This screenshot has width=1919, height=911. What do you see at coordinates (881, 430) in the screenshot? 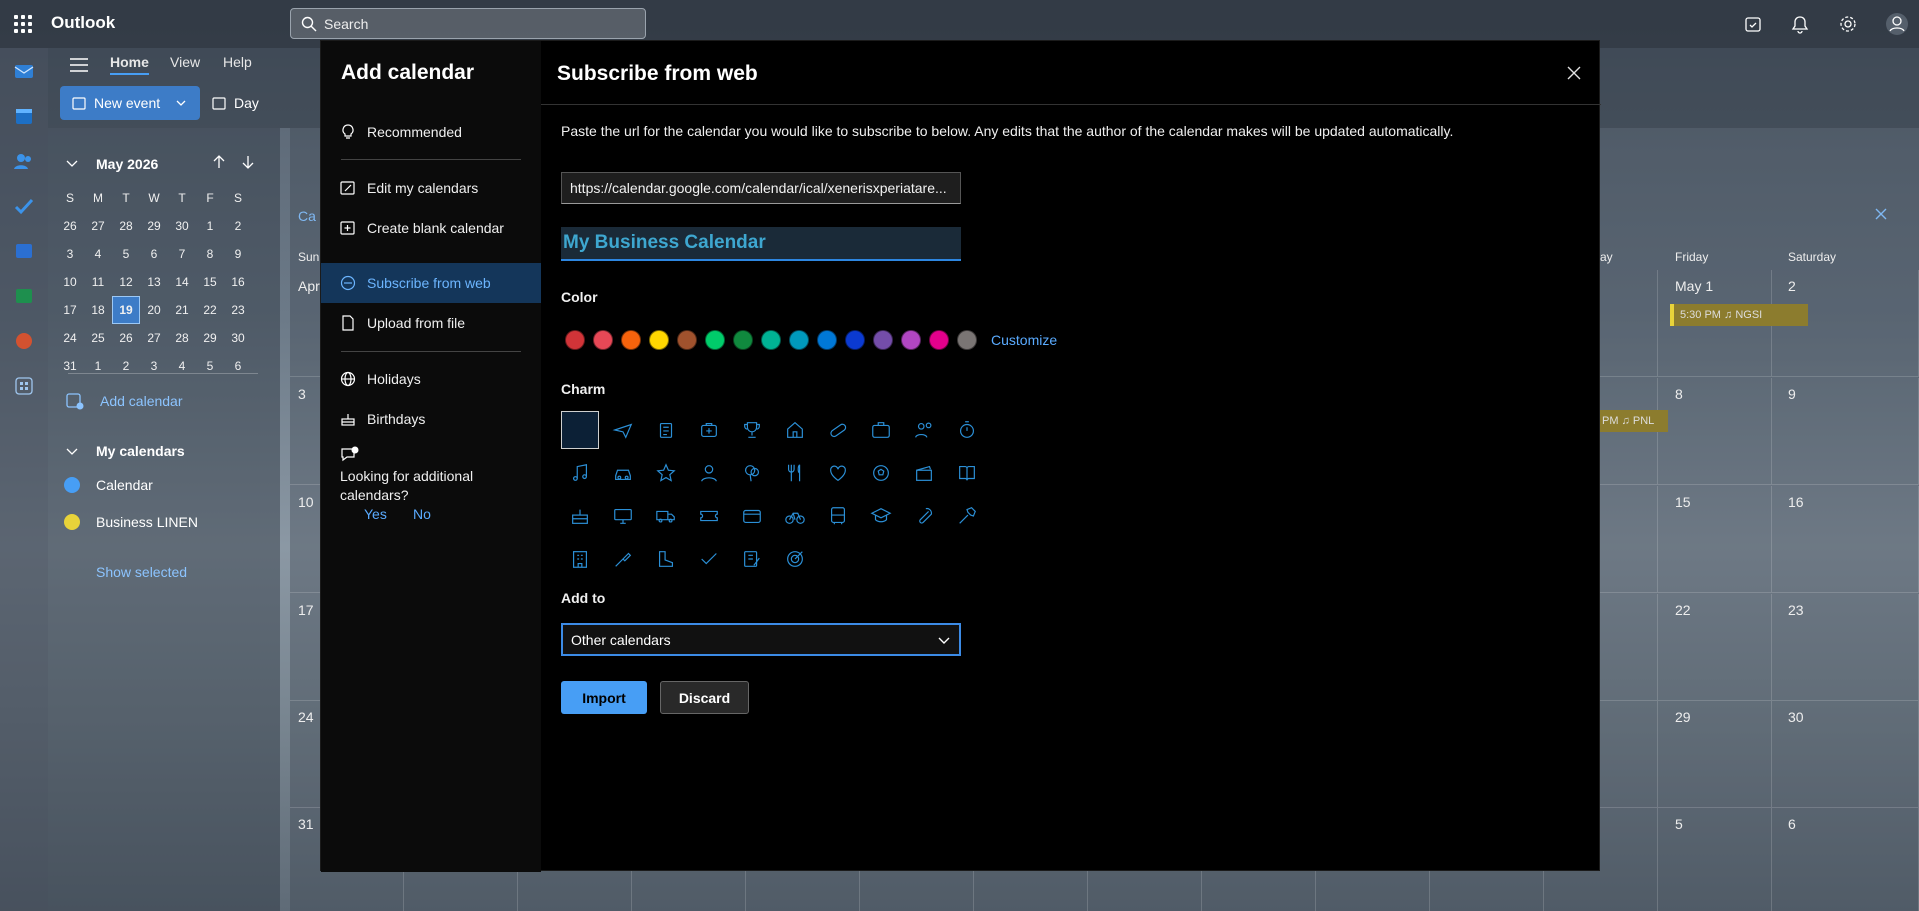
I see `charm-briefcase` at bounding box center [881, 430].